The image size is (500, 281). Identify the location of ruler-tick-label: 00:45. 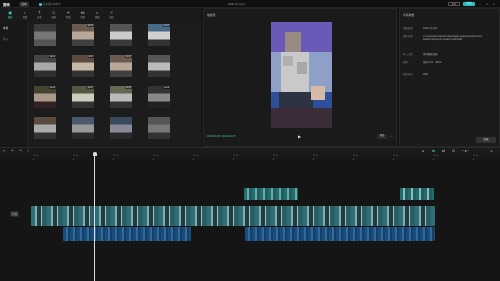
(396, 155).